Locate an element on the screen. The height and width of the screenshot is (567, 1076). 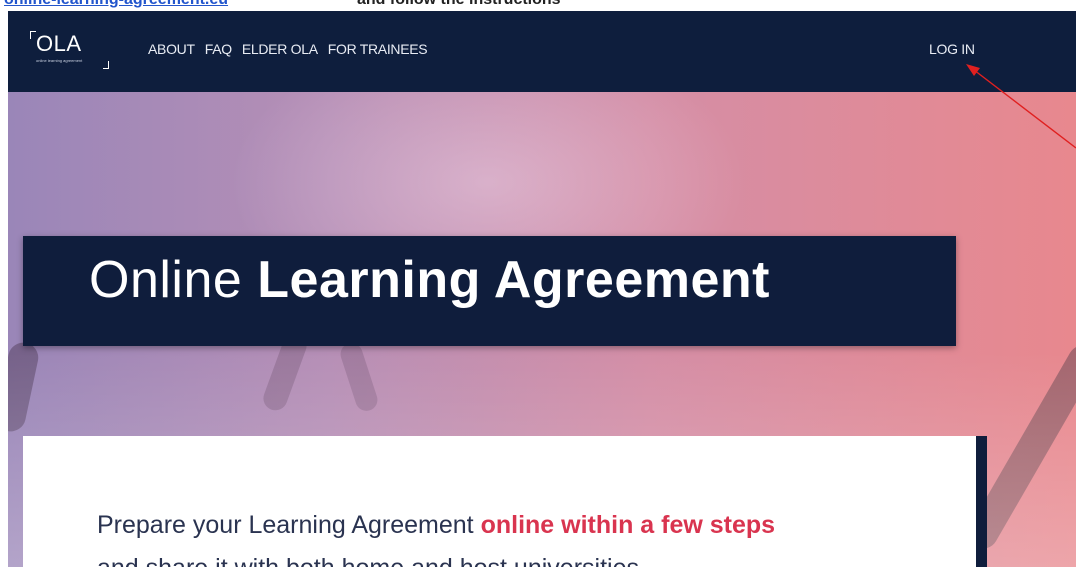
nav-links: ABOUT FAQ ELDER OLA FOR TRAINEES is located at coordinates (288, 49).